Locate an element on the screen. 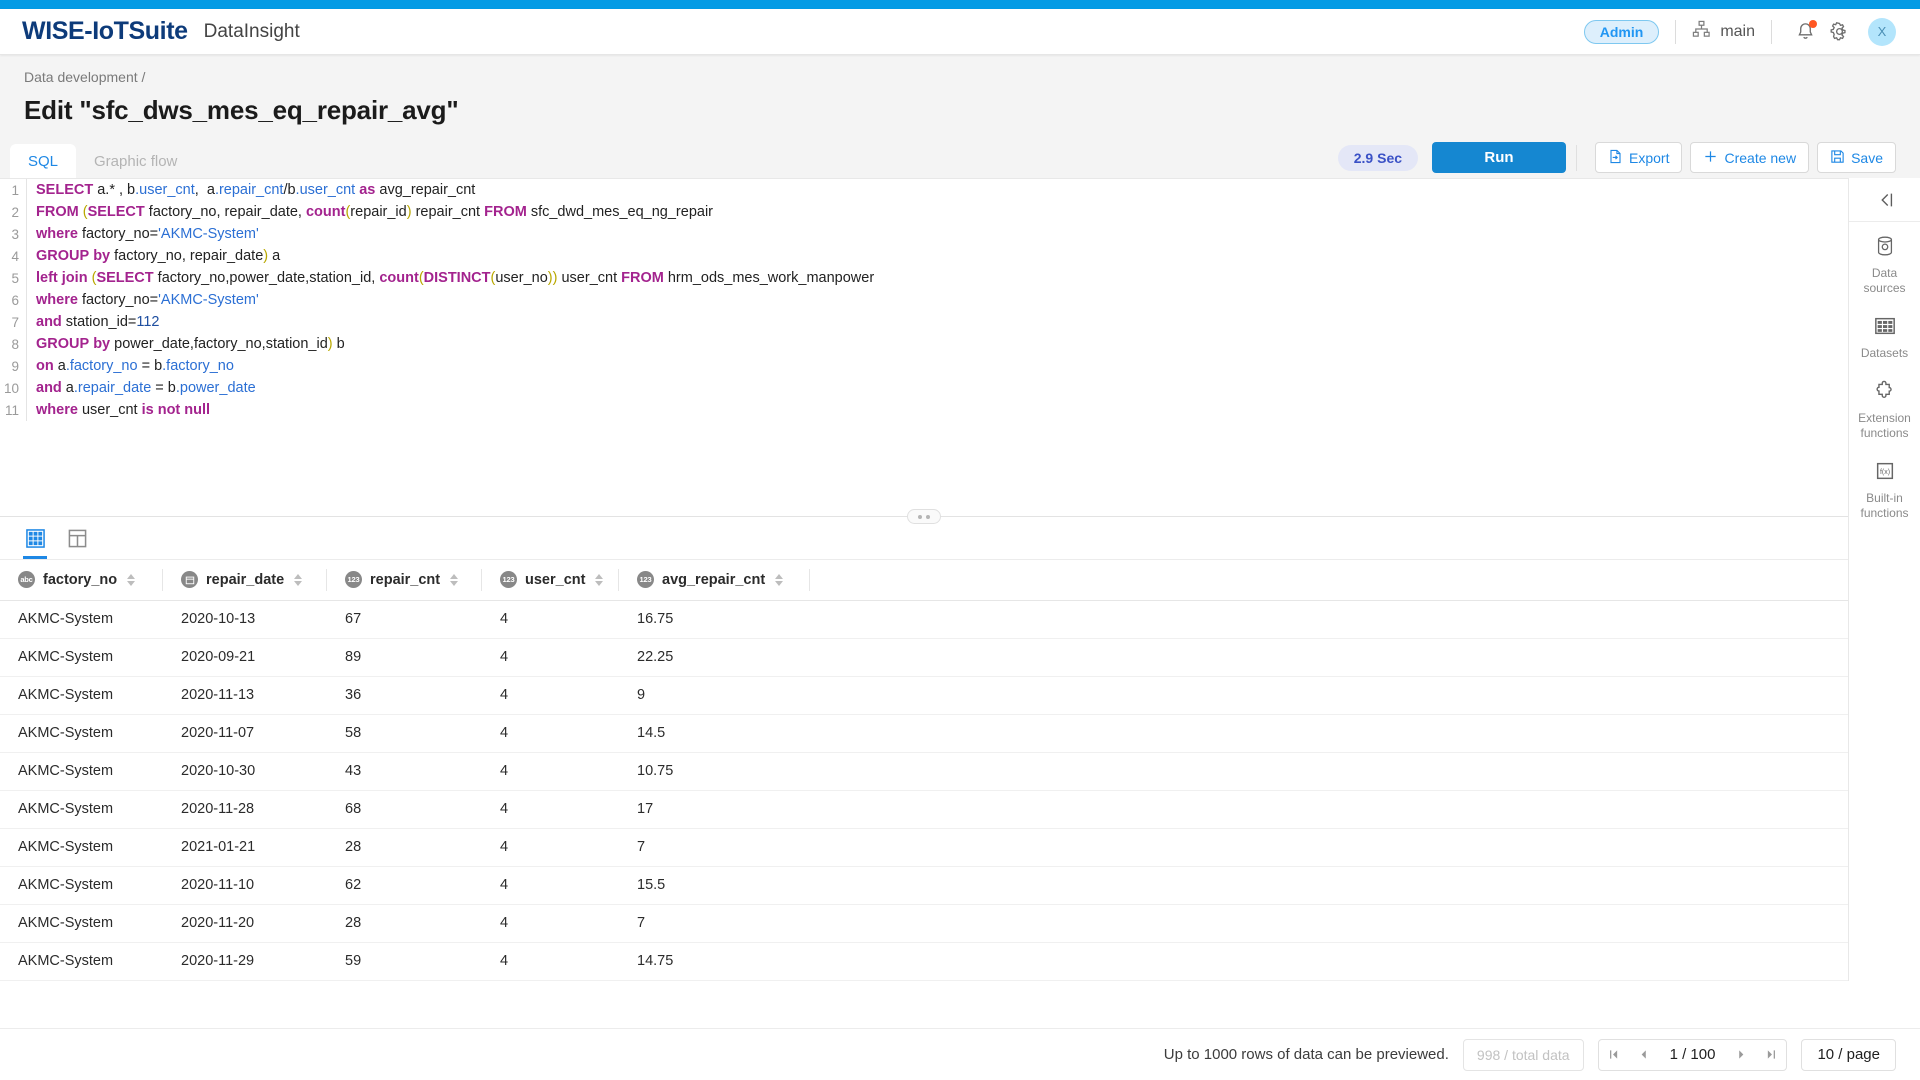 The image size is (1920, 1080). line-number: 2 is located at coordinates (15, 212).